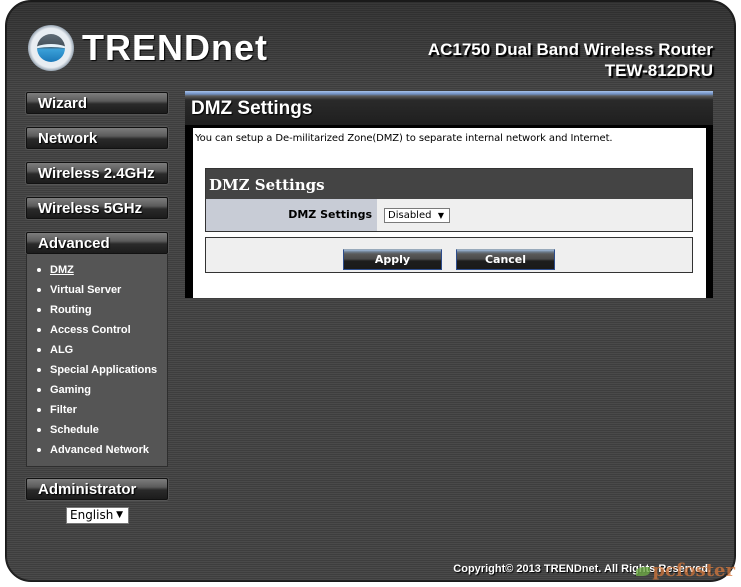 The height and width of the screenshot is (587, 741). Describe the element at coordinates (410, 215) in the screenshot. I see `dmz-settings-value: Disabled` at that location.